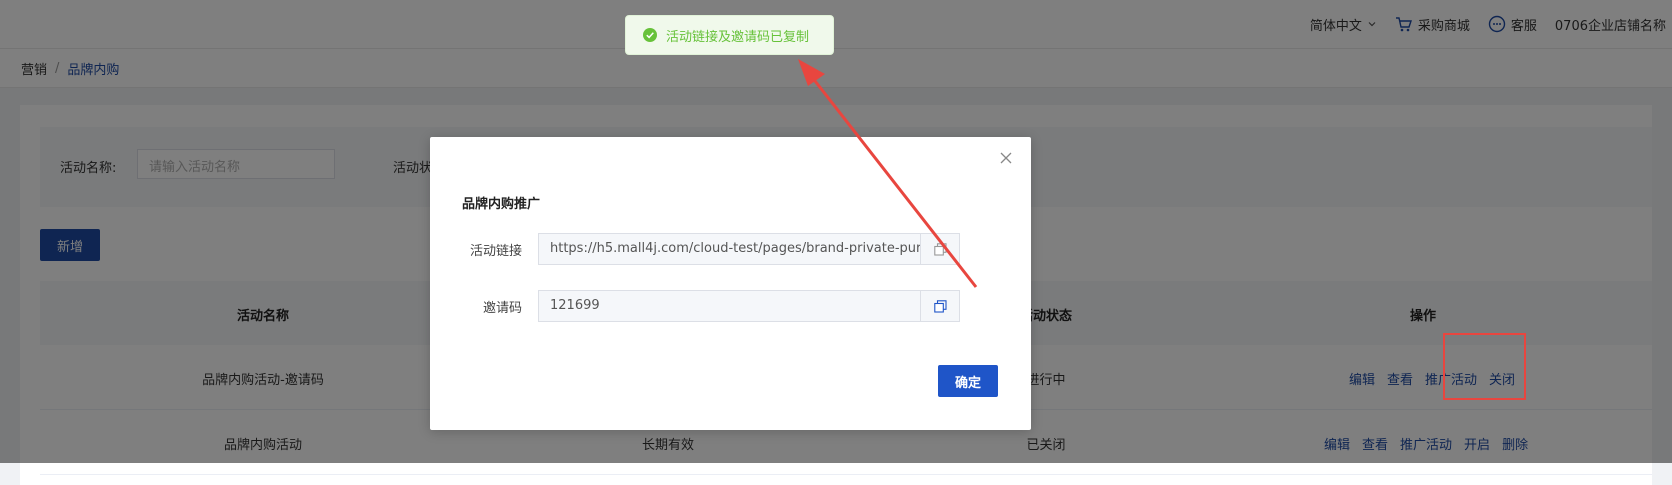 This screenshot has height=485, width=1672. I want to click on annotation-arrow, so click(888, 173).